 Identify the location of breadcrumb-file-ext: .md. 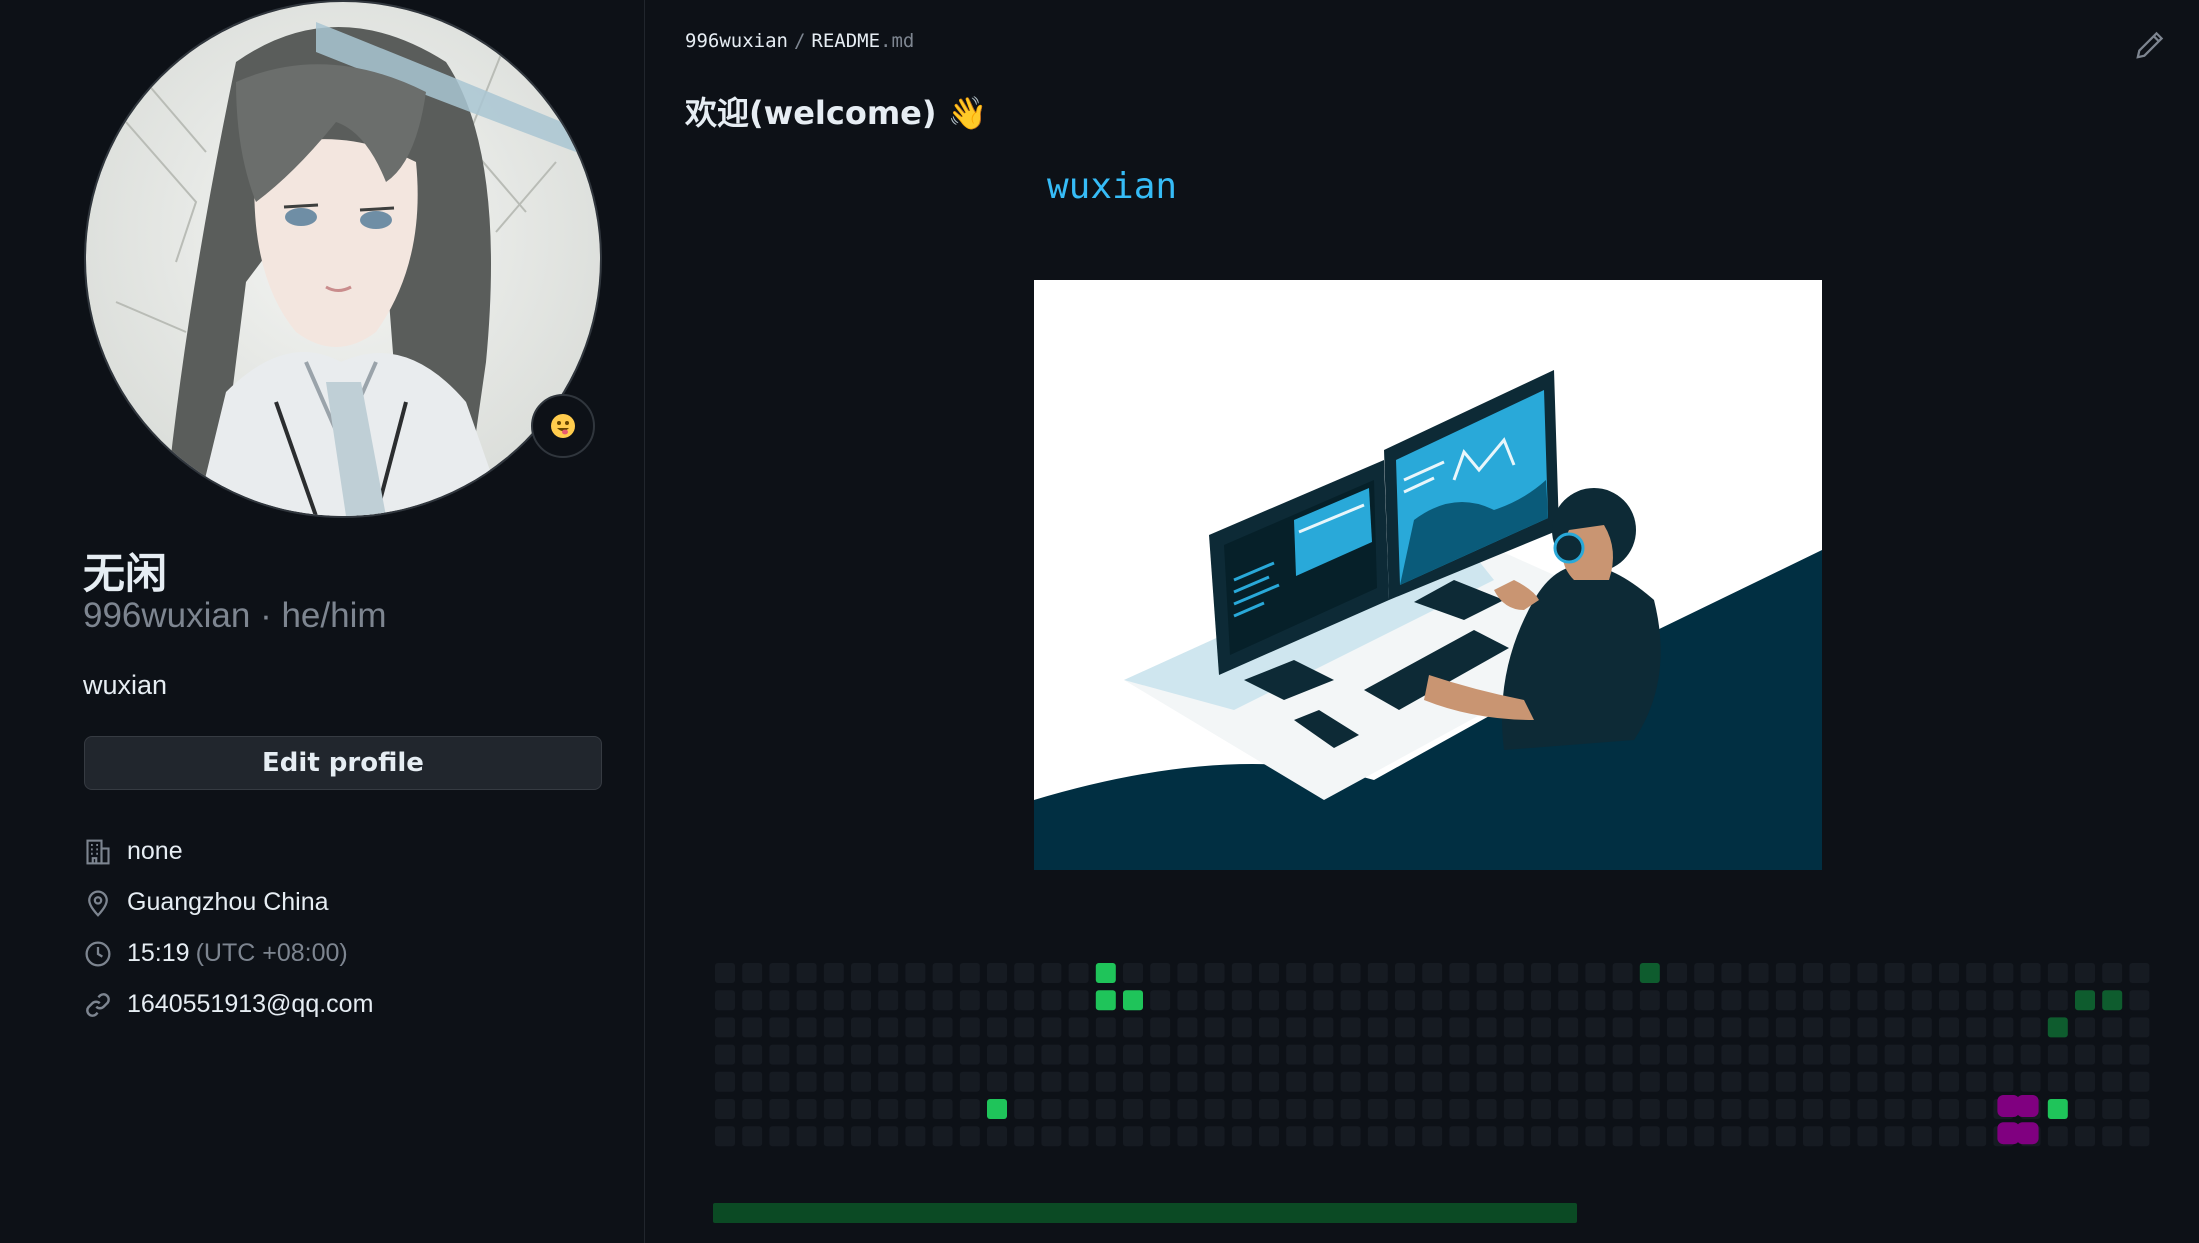
(897, 41).